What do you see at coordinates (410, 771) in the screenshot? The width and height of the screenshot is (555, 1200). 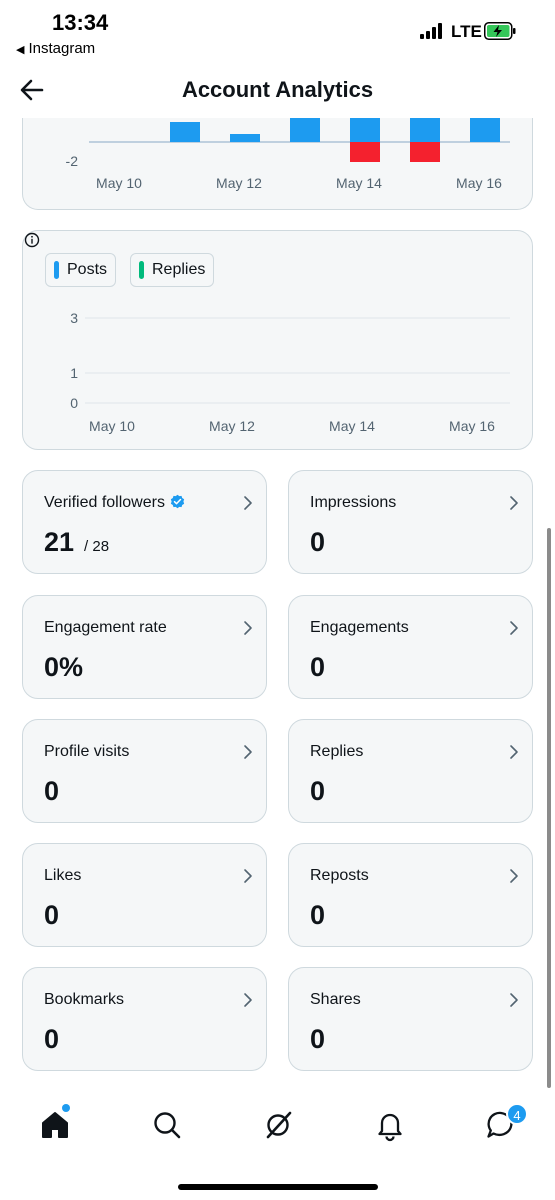 I see `metric-replies: Replies 0` at bounding box center [410, 771].